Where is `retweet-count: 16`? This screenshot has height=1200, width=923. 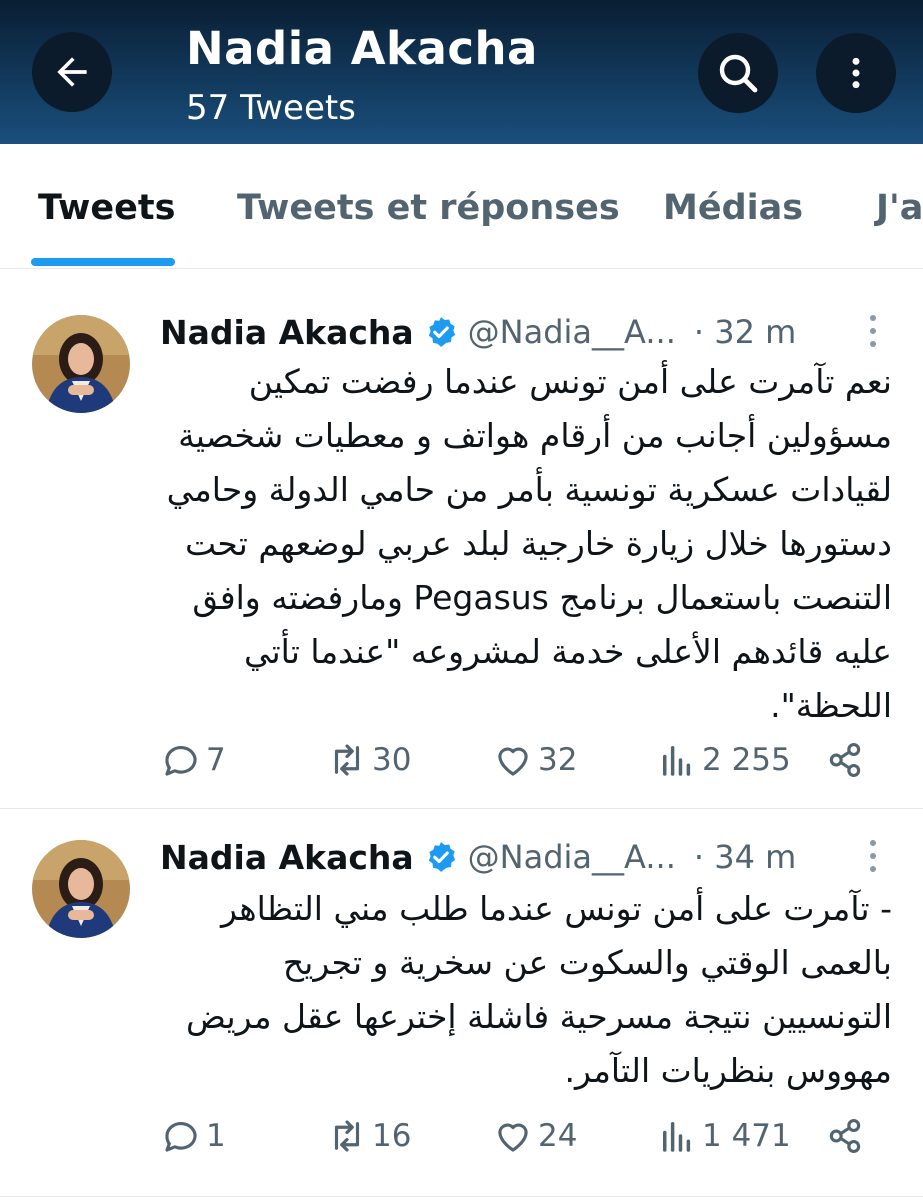
retweet-count: 16 is located at coordinates (392, 1136).